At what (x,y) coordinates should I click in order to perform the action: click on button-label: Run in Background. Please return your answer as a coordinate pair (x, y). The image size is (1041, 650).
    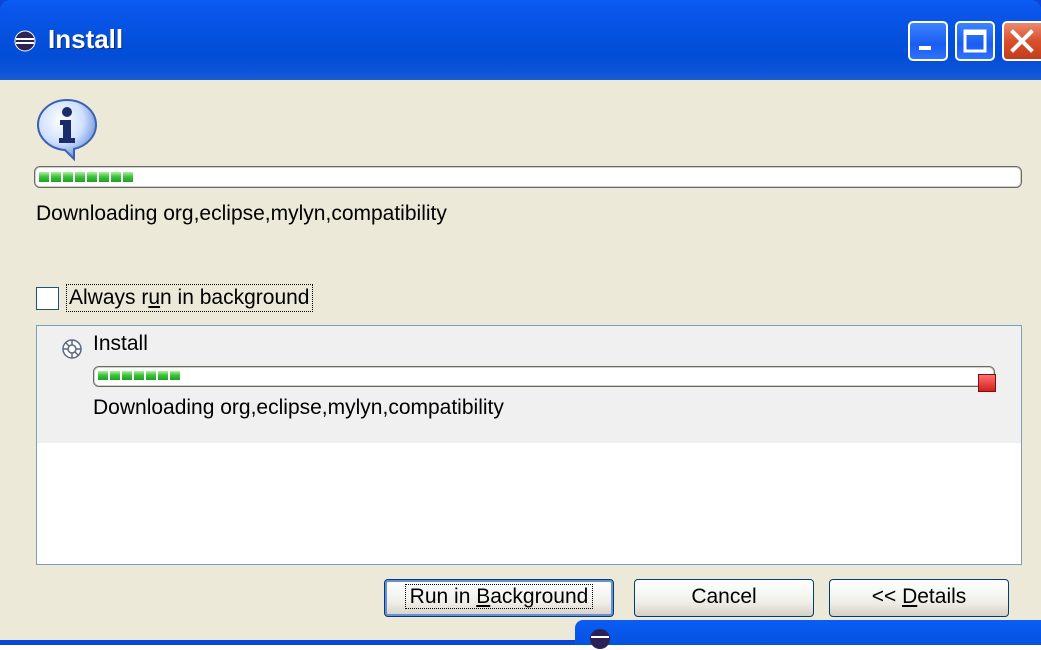
    Looking at the image, I should click on (499, 596).